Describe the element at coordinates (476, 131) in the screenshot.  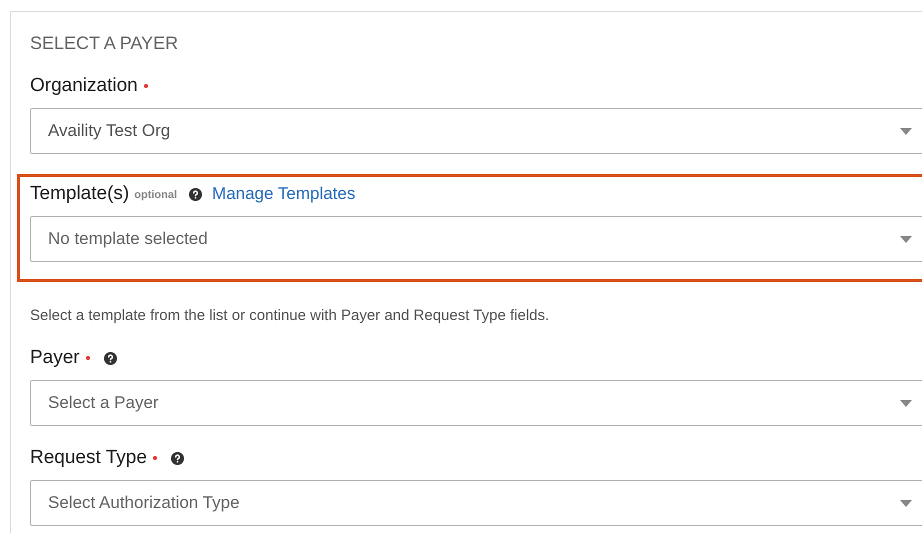
I see `select-field: Availity Test Org` at that location.